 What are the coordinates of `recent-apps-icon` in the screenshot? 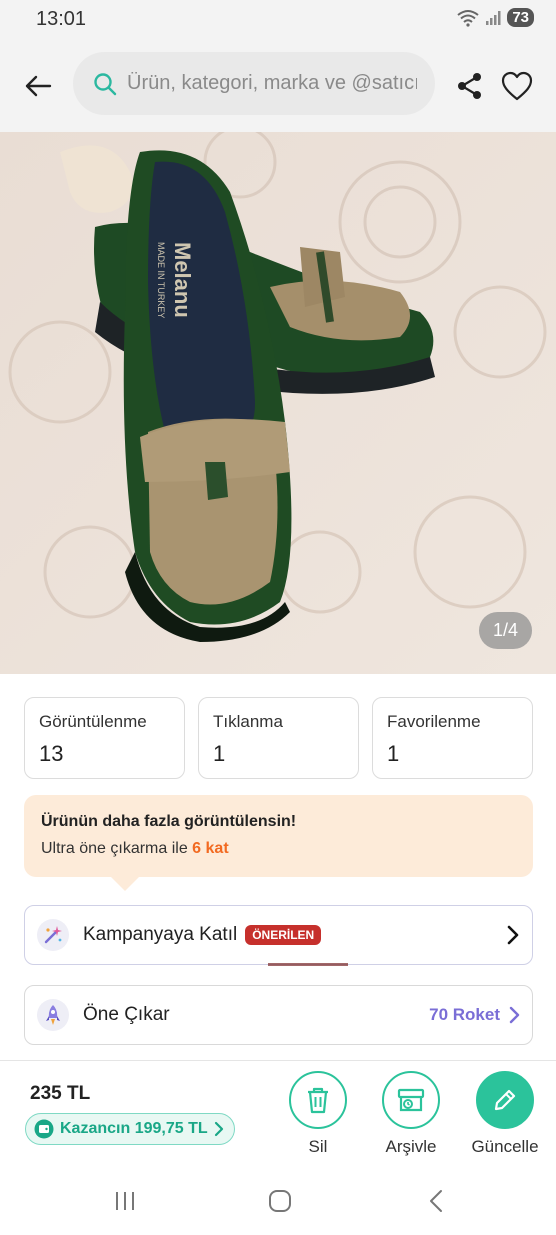 It's located at (125, 1201).